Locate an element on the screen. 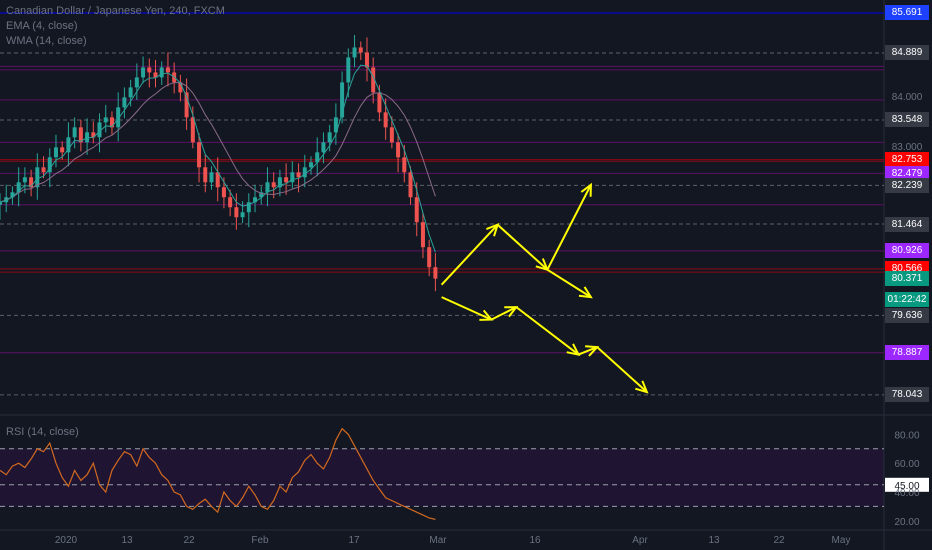 This screenshot has width=932, height=550. time-axis-label: 17 is located at coordinates (354, 540).